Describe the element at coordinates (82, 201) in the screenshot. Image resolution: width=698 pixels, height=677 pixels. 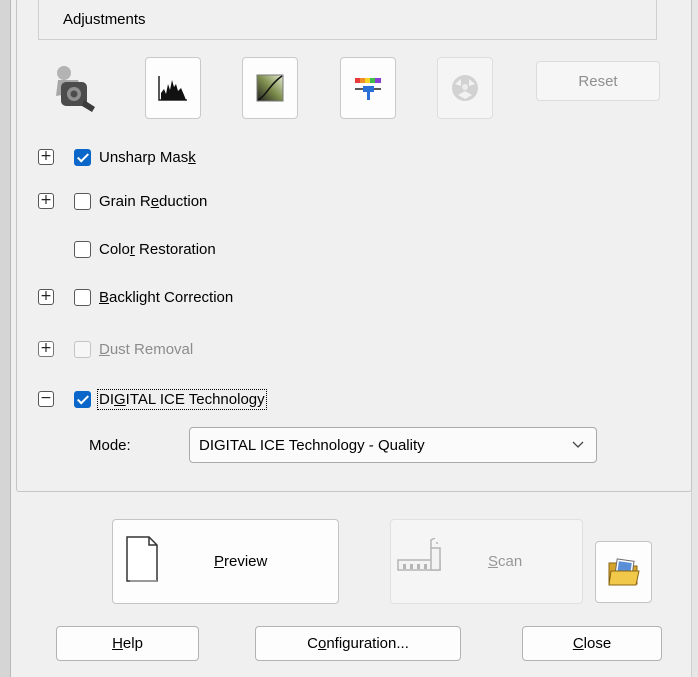
I see `grain-reduction-checkbox` at that location.